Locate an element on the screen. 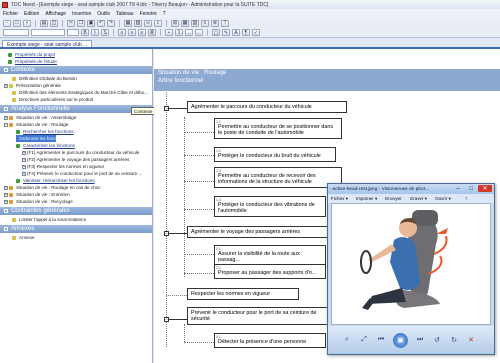 This screenshot has width=500, height=363. menu-fichier: Fichier is located at coordinates (10, 14).